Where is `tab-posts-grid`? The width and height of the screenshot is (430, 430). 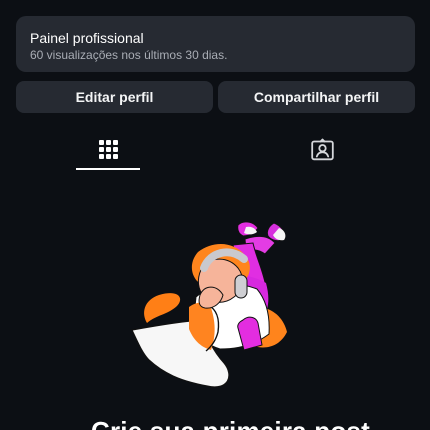
tab-posts-grid is located at coordinates (107, 149).